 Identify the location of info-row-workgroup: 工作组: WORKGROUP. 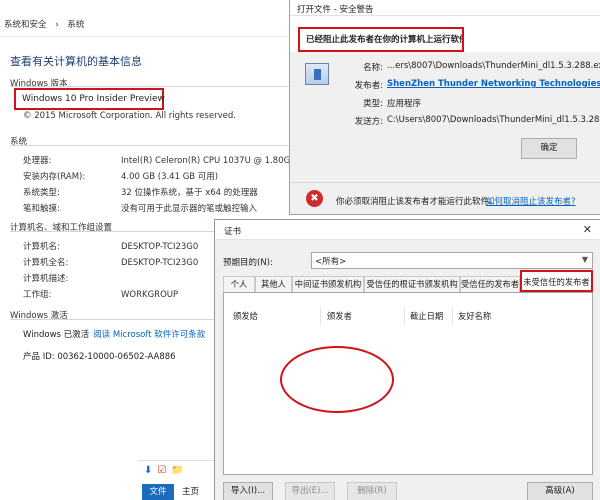
(100, 294).